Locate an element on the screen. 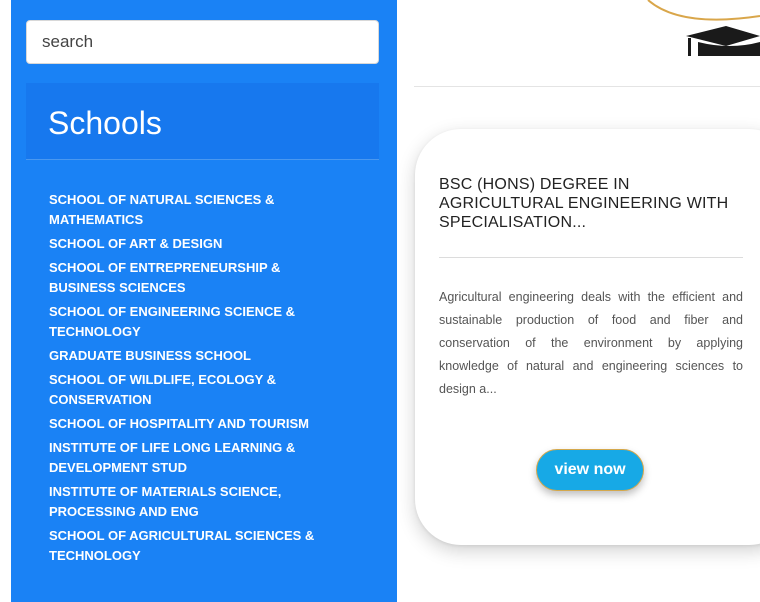 This screenshot has height=602, width=760. search-input is located at coordinates (202, 42).